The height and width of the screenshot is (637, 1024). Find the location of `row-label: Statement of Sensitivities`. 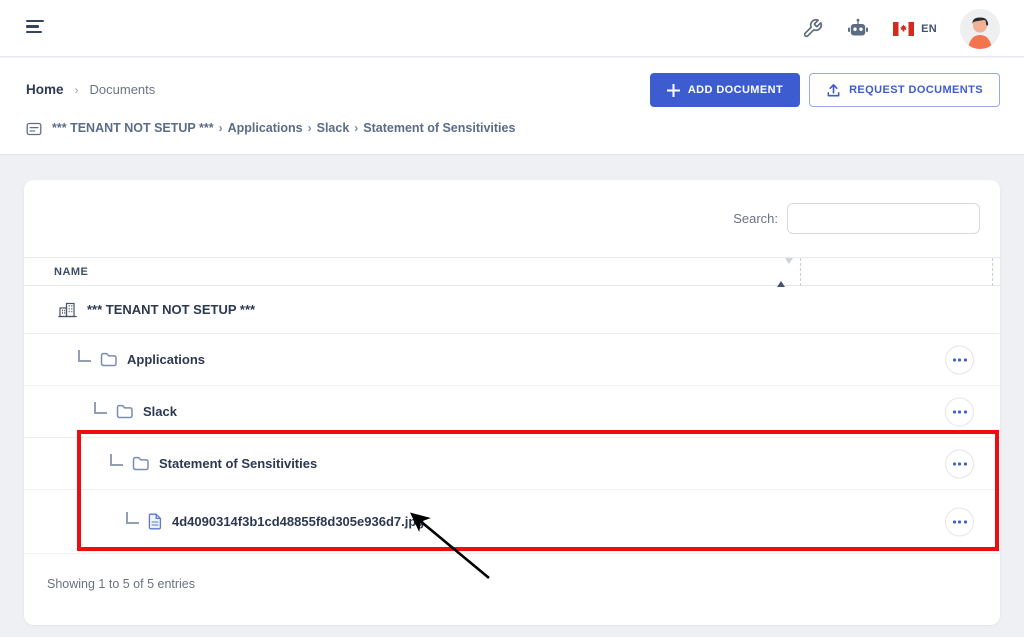

row-label: Statement of Sensitivities is located at coordinates (238, 463).